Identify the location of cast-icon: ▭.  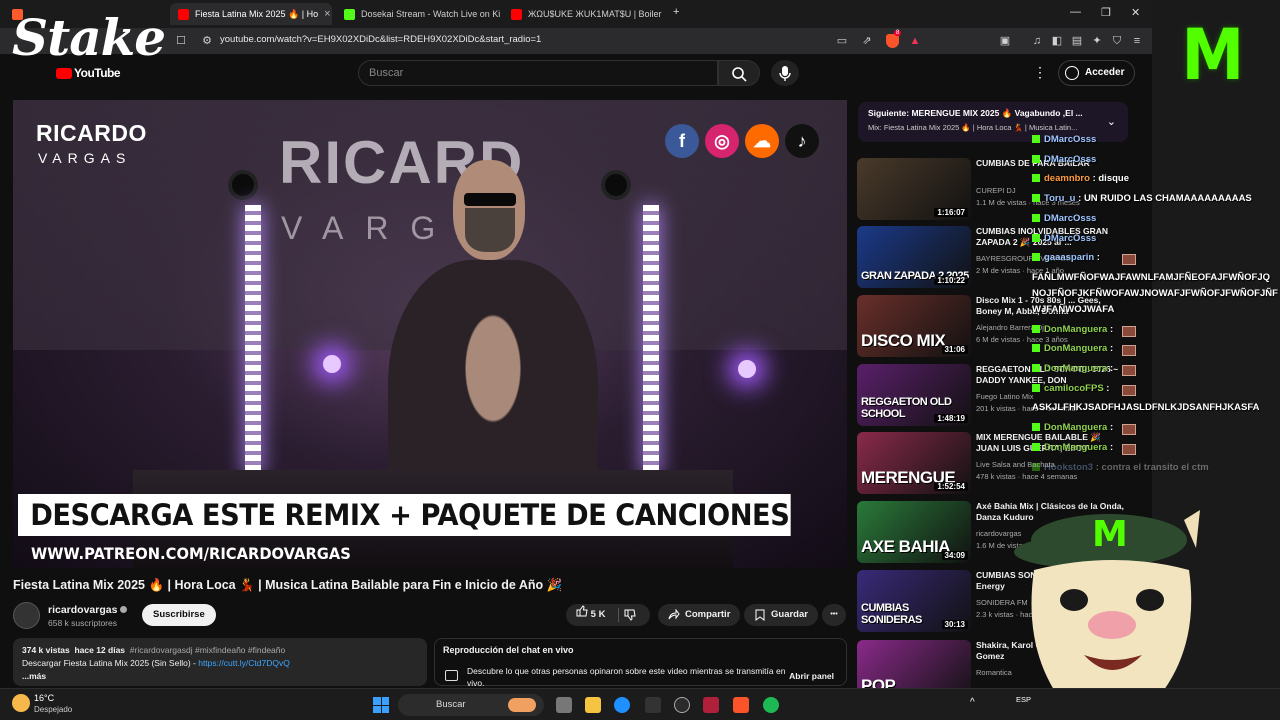
(842, 41).